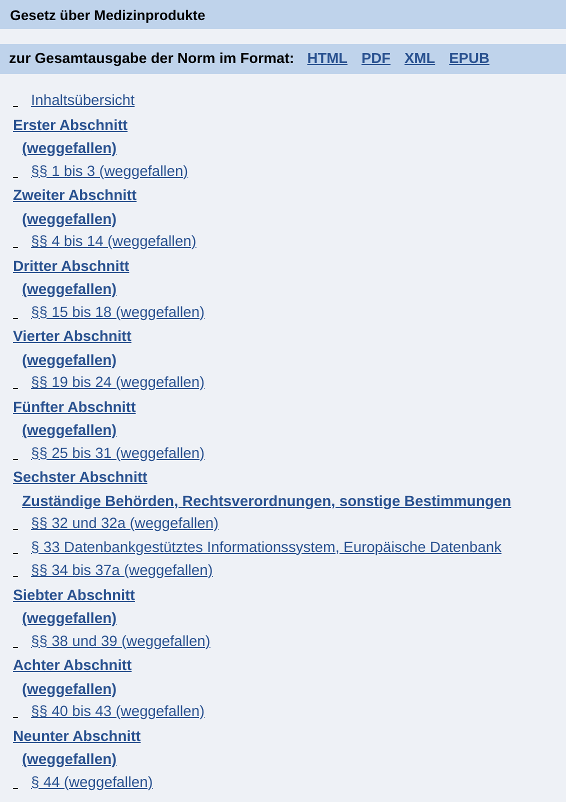  Describe the element at coordinates (77, 736) in the screenshot. I see `section-heading-link: Neunter Abschnitt` at that location.